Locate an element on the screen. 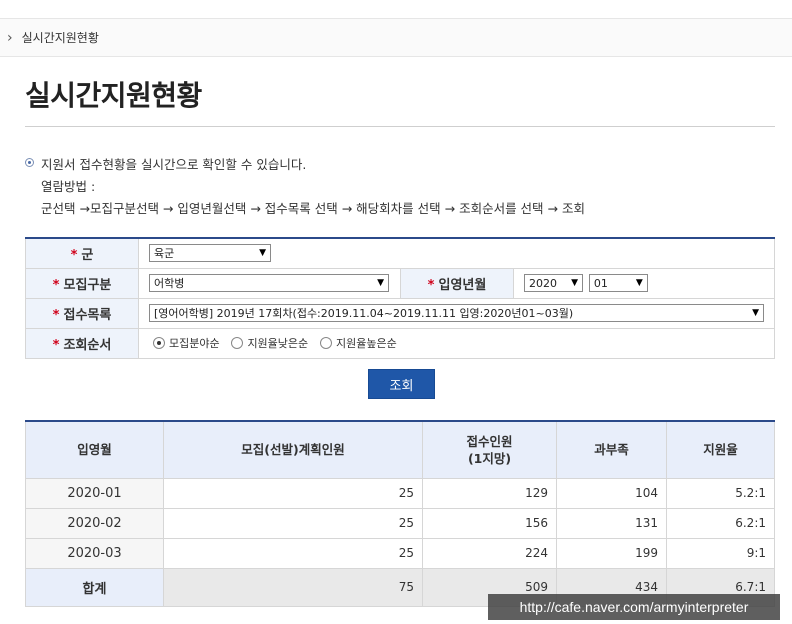 The height and width of the screenshot is (624, 792). table-row: 2020-01 25 129 104 5.2:1 is located at coordinates (400, 493).